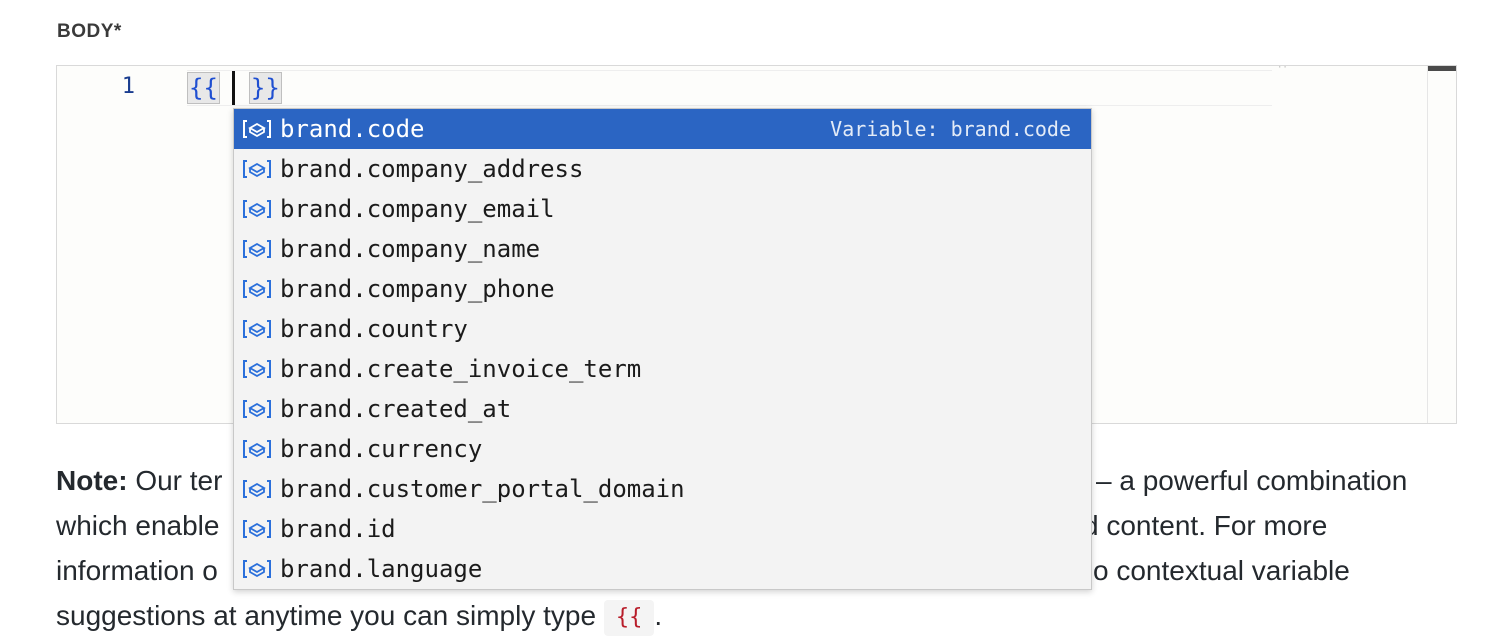  I want to click on suggestion-item: brand.company_phone, so click(662, 289).